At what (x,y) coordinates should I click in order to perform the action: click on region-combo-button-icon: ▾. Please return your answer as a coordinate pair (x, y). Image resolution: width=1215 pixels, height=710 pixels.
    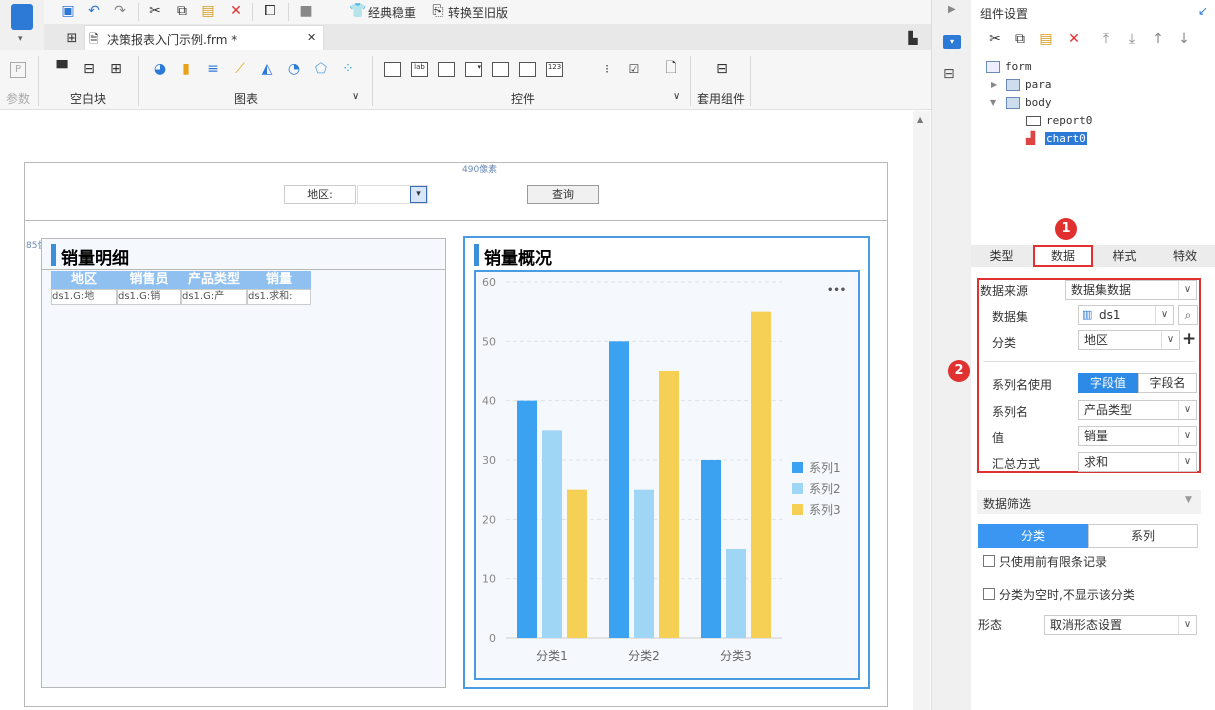
    Looking at the image, I should click on (418, 194).